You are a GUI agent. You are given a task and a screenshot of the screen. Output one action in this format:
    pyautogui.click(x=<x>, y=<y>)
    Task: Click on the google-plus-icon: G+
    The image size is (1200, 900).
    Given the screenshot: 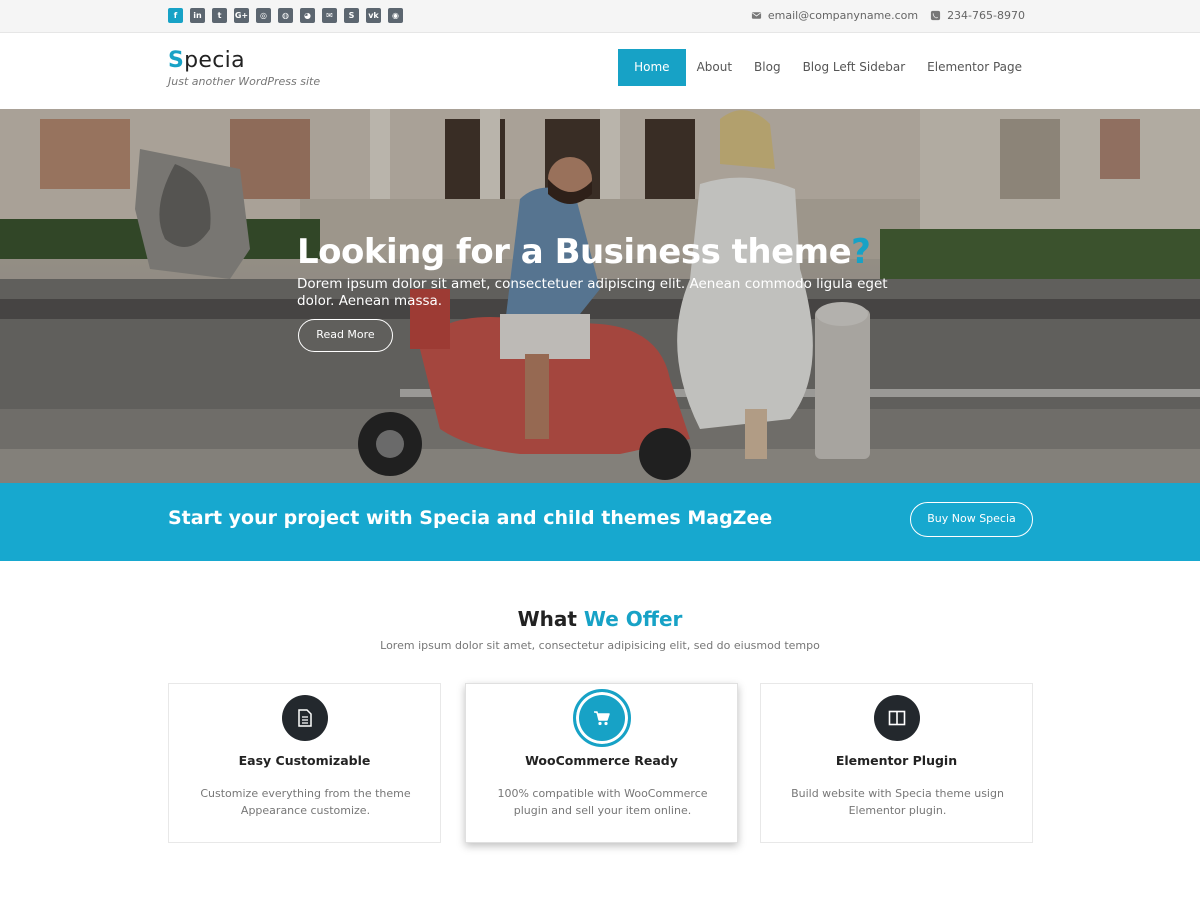 What is the action you would take?
    pyautogui.click(x=241, y=15)
    